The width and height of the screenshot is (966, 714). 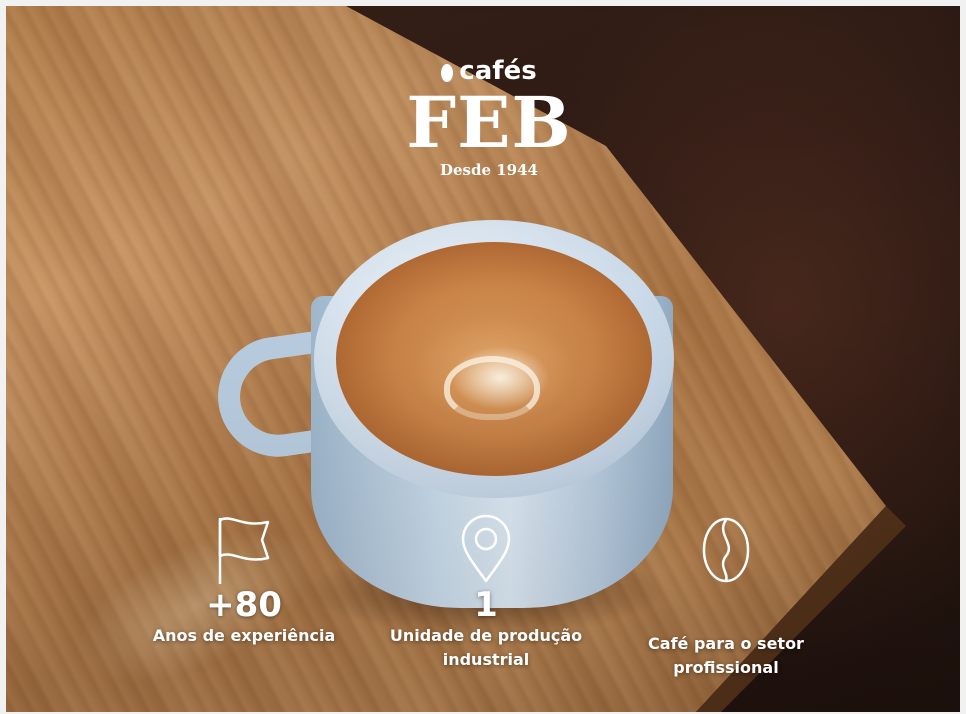 What do you see at coordinates (726, 608) in the screenshot?
I see `stat-value` at bounding box center [726, 608].